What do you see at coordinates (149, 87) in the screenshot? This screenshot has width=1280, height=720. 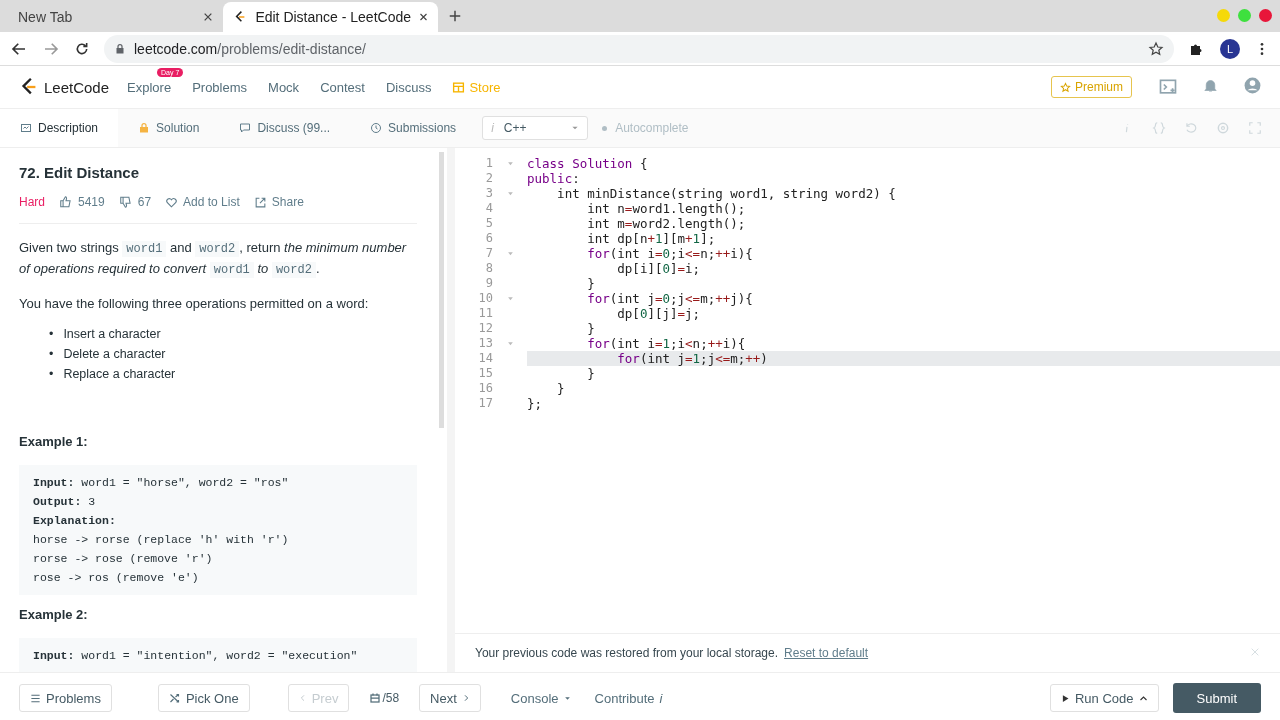 I see `nav-link: Explore` at bounding box center [149, 87].